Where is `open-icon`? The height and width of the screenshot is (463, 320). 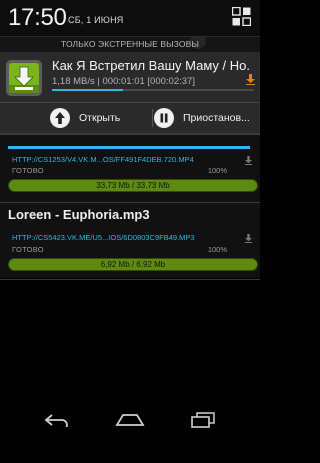
open-icon is located at coordinates (60, 118).